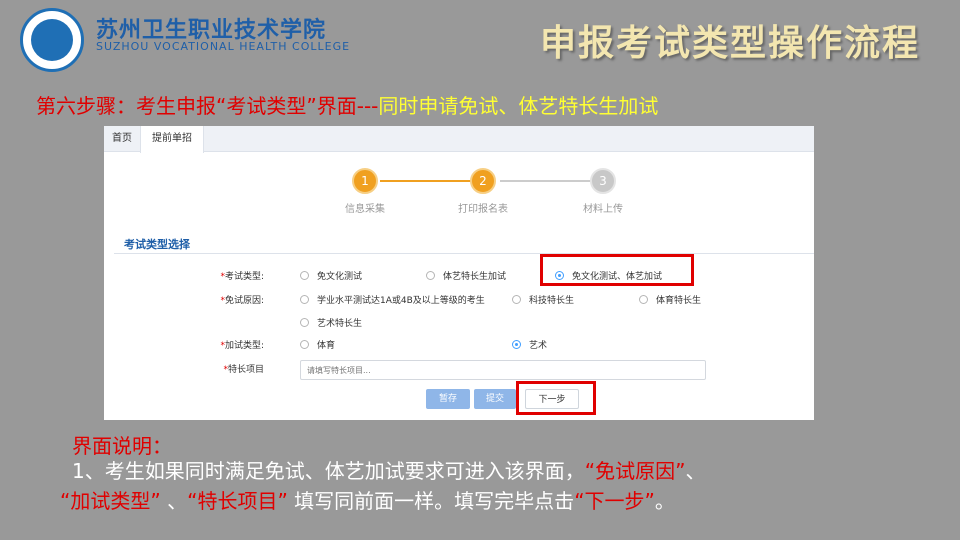 This screenshot has width=960, height=540. Describe the element at coordinates (466, 275) in the screenshot. I see `radio-exam-type-art-sports-test: 体艺特长生加试` at that location.